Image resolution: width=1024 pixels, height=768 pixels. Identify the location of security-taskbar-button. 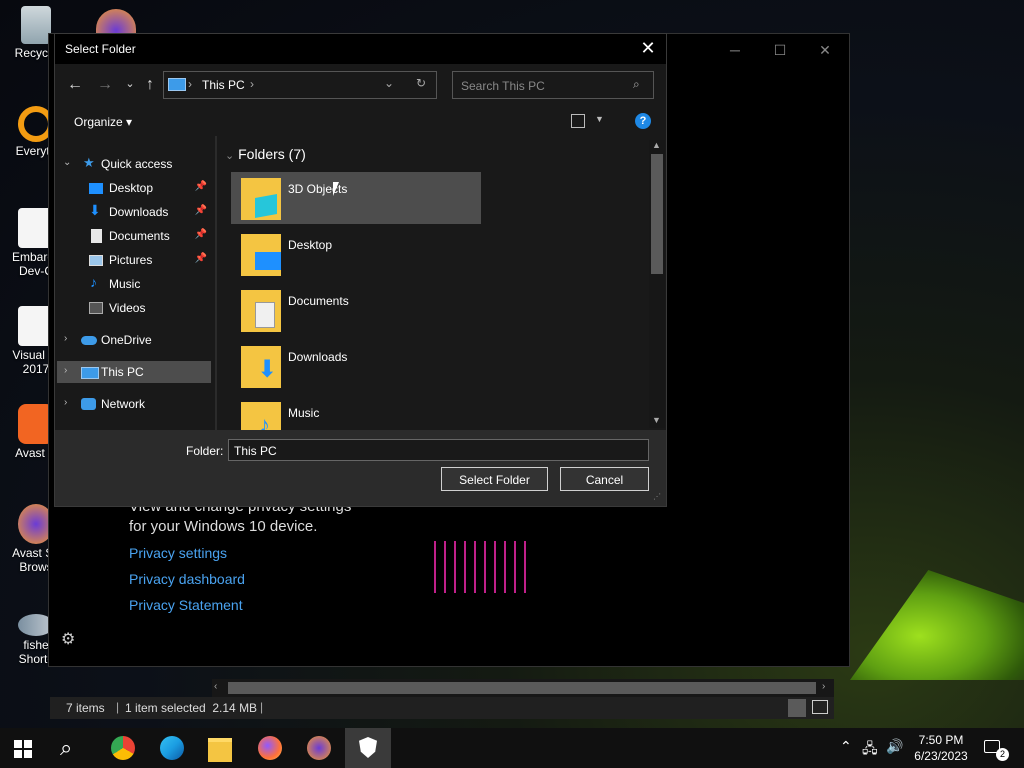
(368, 748).